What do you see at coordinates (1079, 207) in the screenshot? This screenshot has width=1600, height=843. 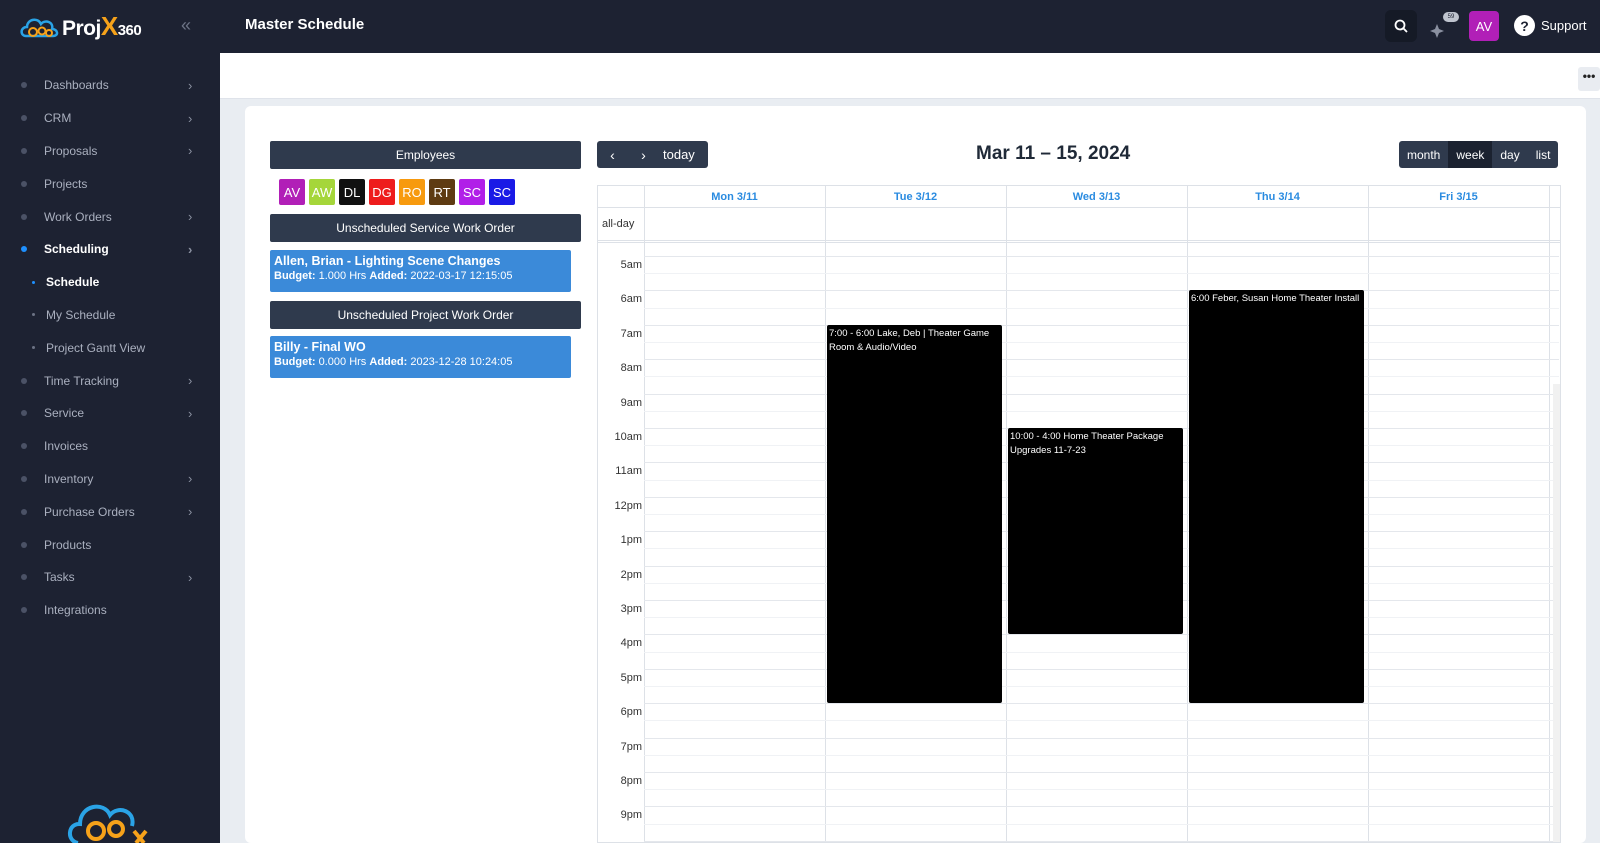 I see `grid-divider` at bounding box center [1079, 207].